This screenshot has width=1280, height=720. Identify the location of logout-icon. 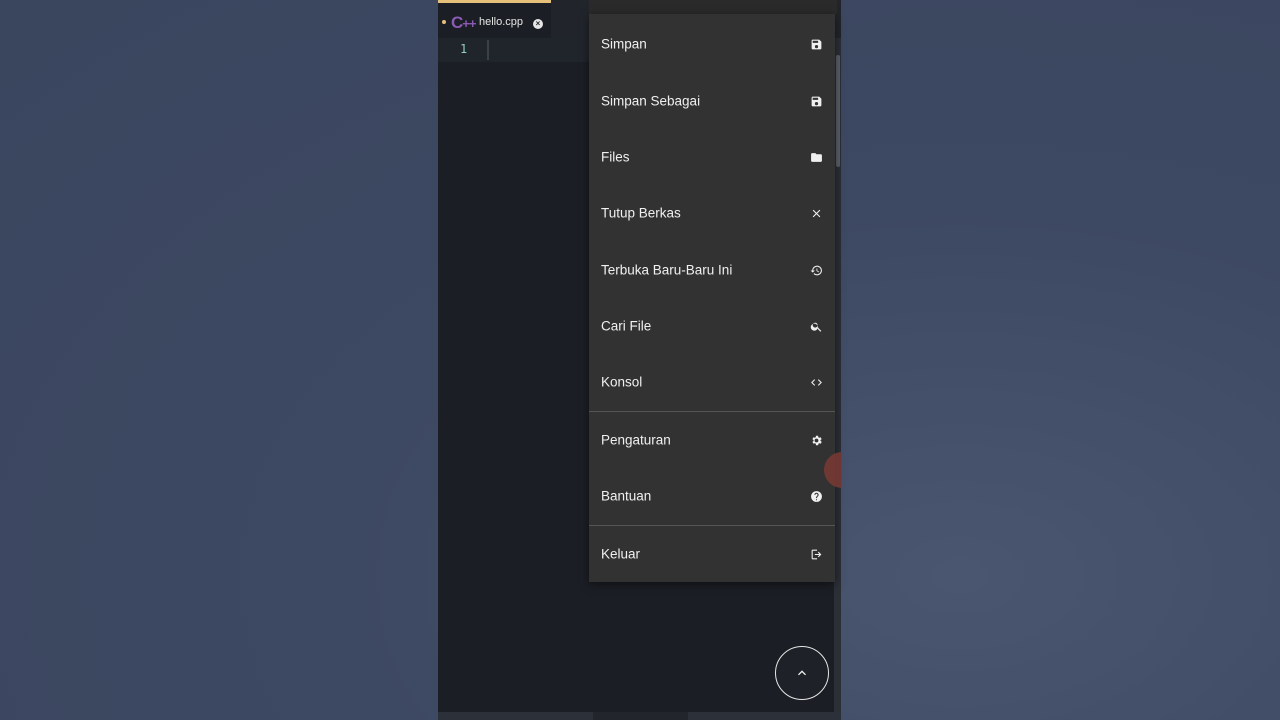
(816, 554).